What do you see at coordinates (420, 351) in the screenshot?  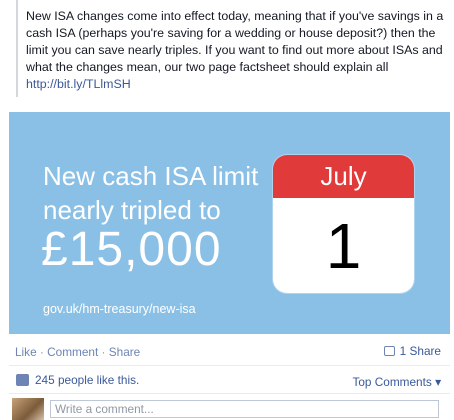 I see `share-count-label: 1 Share` at bounding box center [420, 351].